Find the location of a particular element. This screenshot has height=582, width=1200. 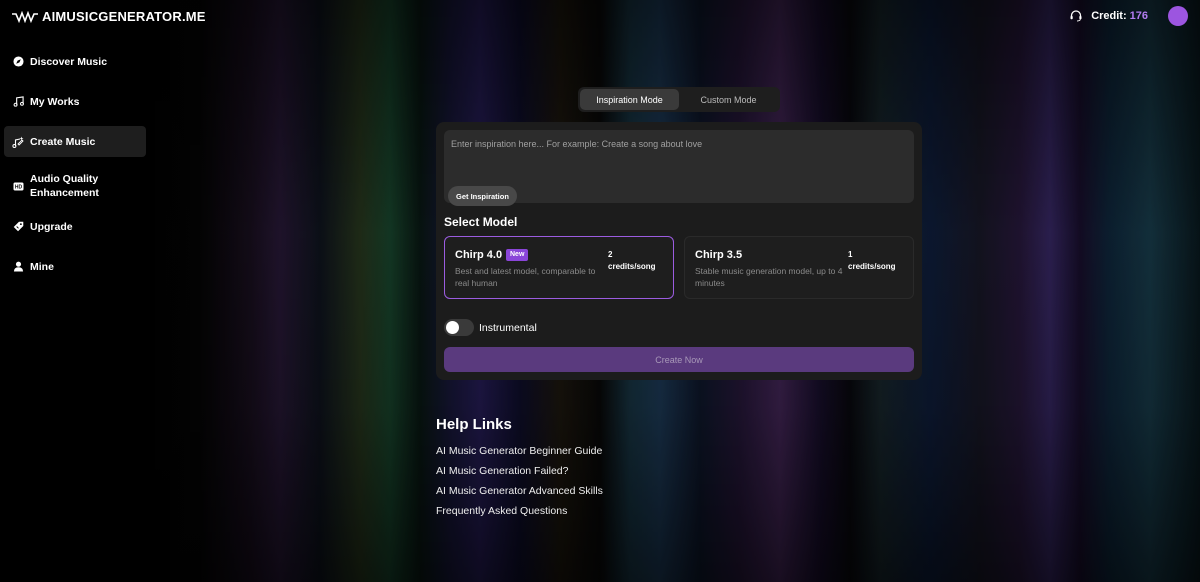

model-name: Chirp 3.5 is located at coordinates (719, 255).